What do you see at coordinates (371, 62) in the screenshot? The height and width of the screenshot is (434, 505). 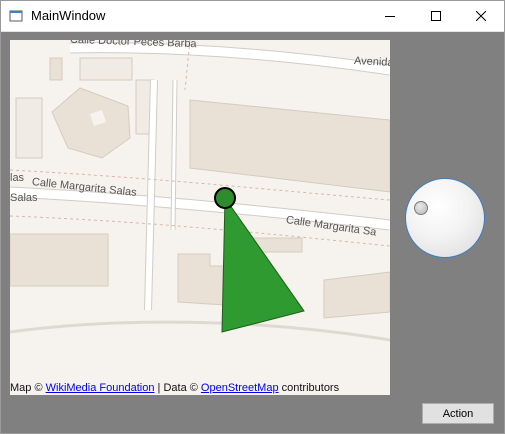 I see `street-label-top-right: Avenida` at bounding box center [371, 62].